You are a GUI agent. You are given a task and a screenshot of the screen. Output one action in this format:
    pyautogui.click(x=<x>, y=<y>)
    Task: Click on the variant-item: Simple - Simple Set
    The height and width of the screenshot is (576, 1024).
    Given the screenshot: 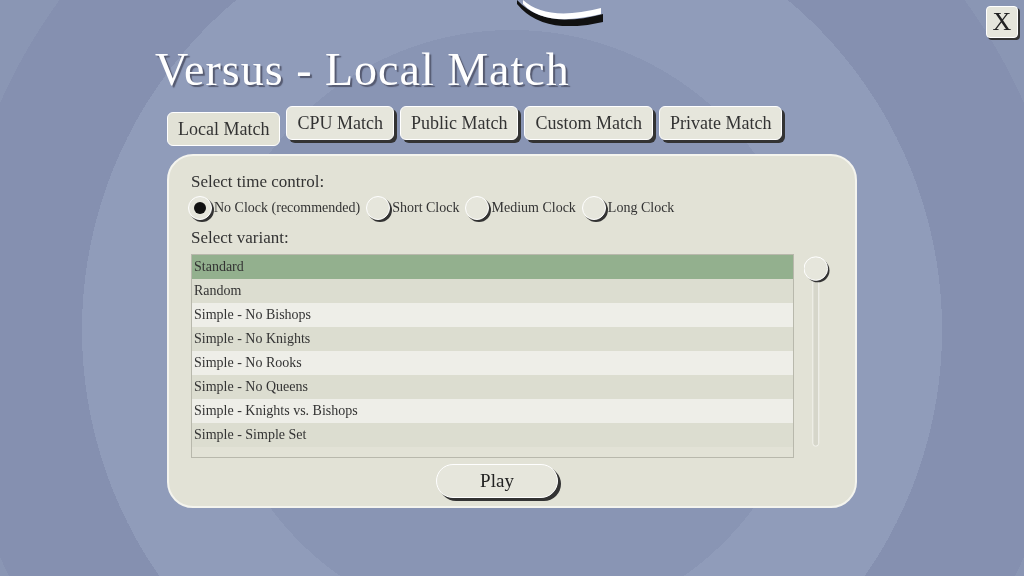 What is the action you would take?
    pyautogui.click(x=492, y=435)
    